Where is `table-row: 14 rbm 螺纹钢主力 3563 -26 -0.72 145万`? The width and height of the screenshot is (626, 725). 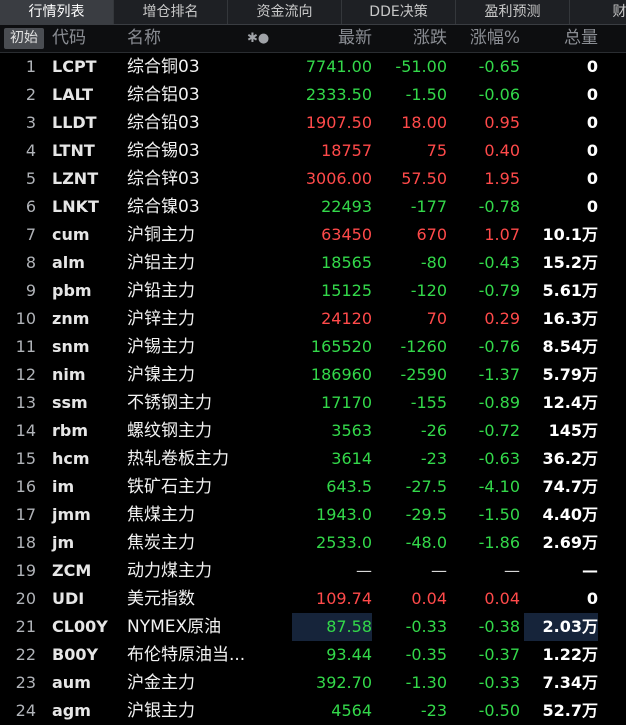 table-row: 14 rbm 螺纹钢主力 3563 -26 -0.72 145万 is located at coordinates (313, 431).